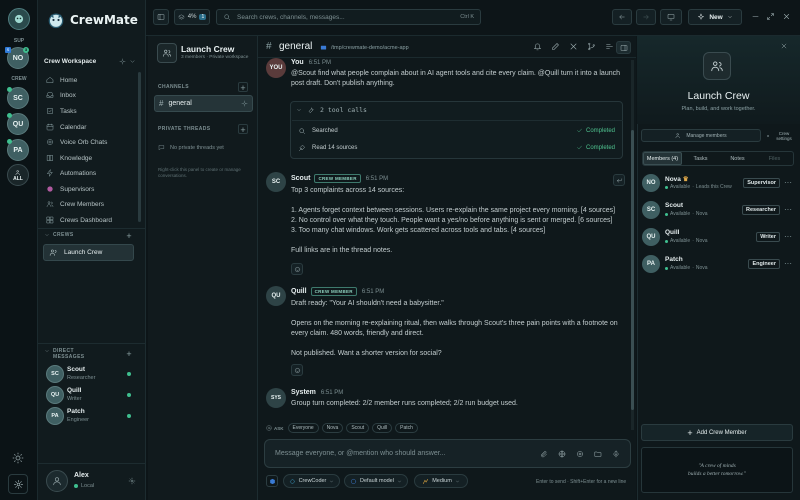 The height and width of the screenshot is (500, 800). I want to click on add-channel-button: +, so click(243, 87).